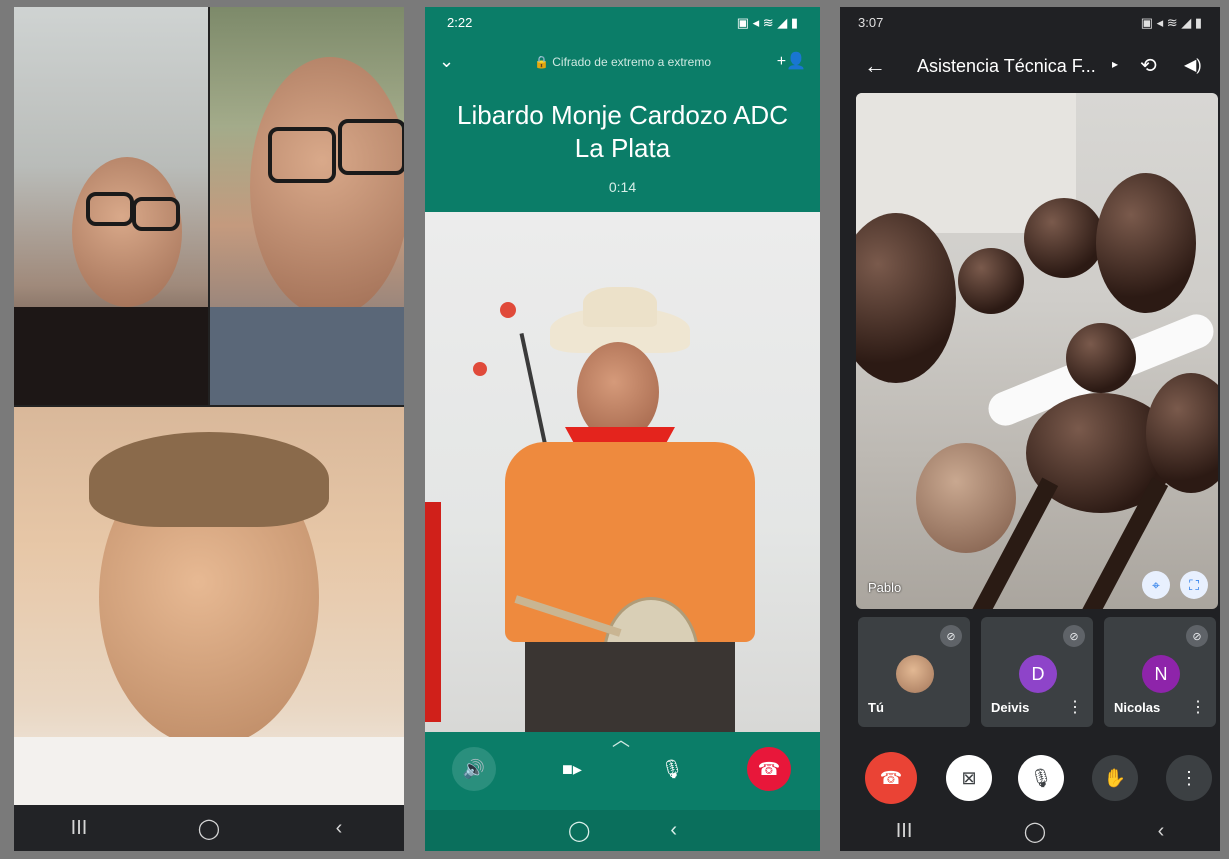  What do you see at coordinates (621, 739) in the screenshot?
I see `chevron-up-icon: ︿` at bounding box center [621, 739].